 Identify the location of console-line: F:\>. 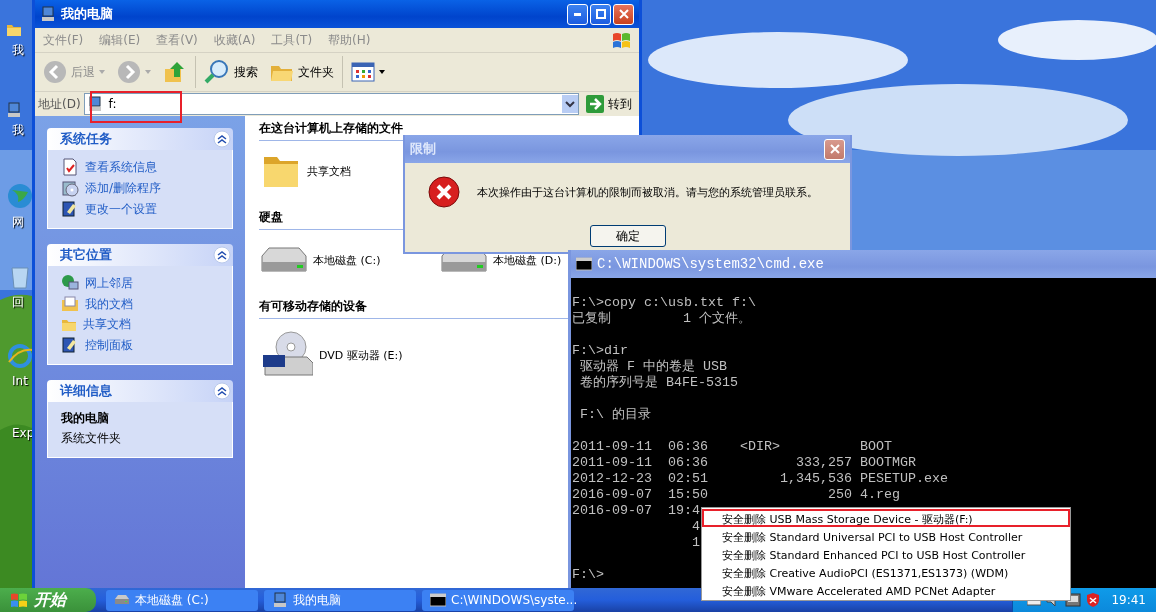
(588, 575).